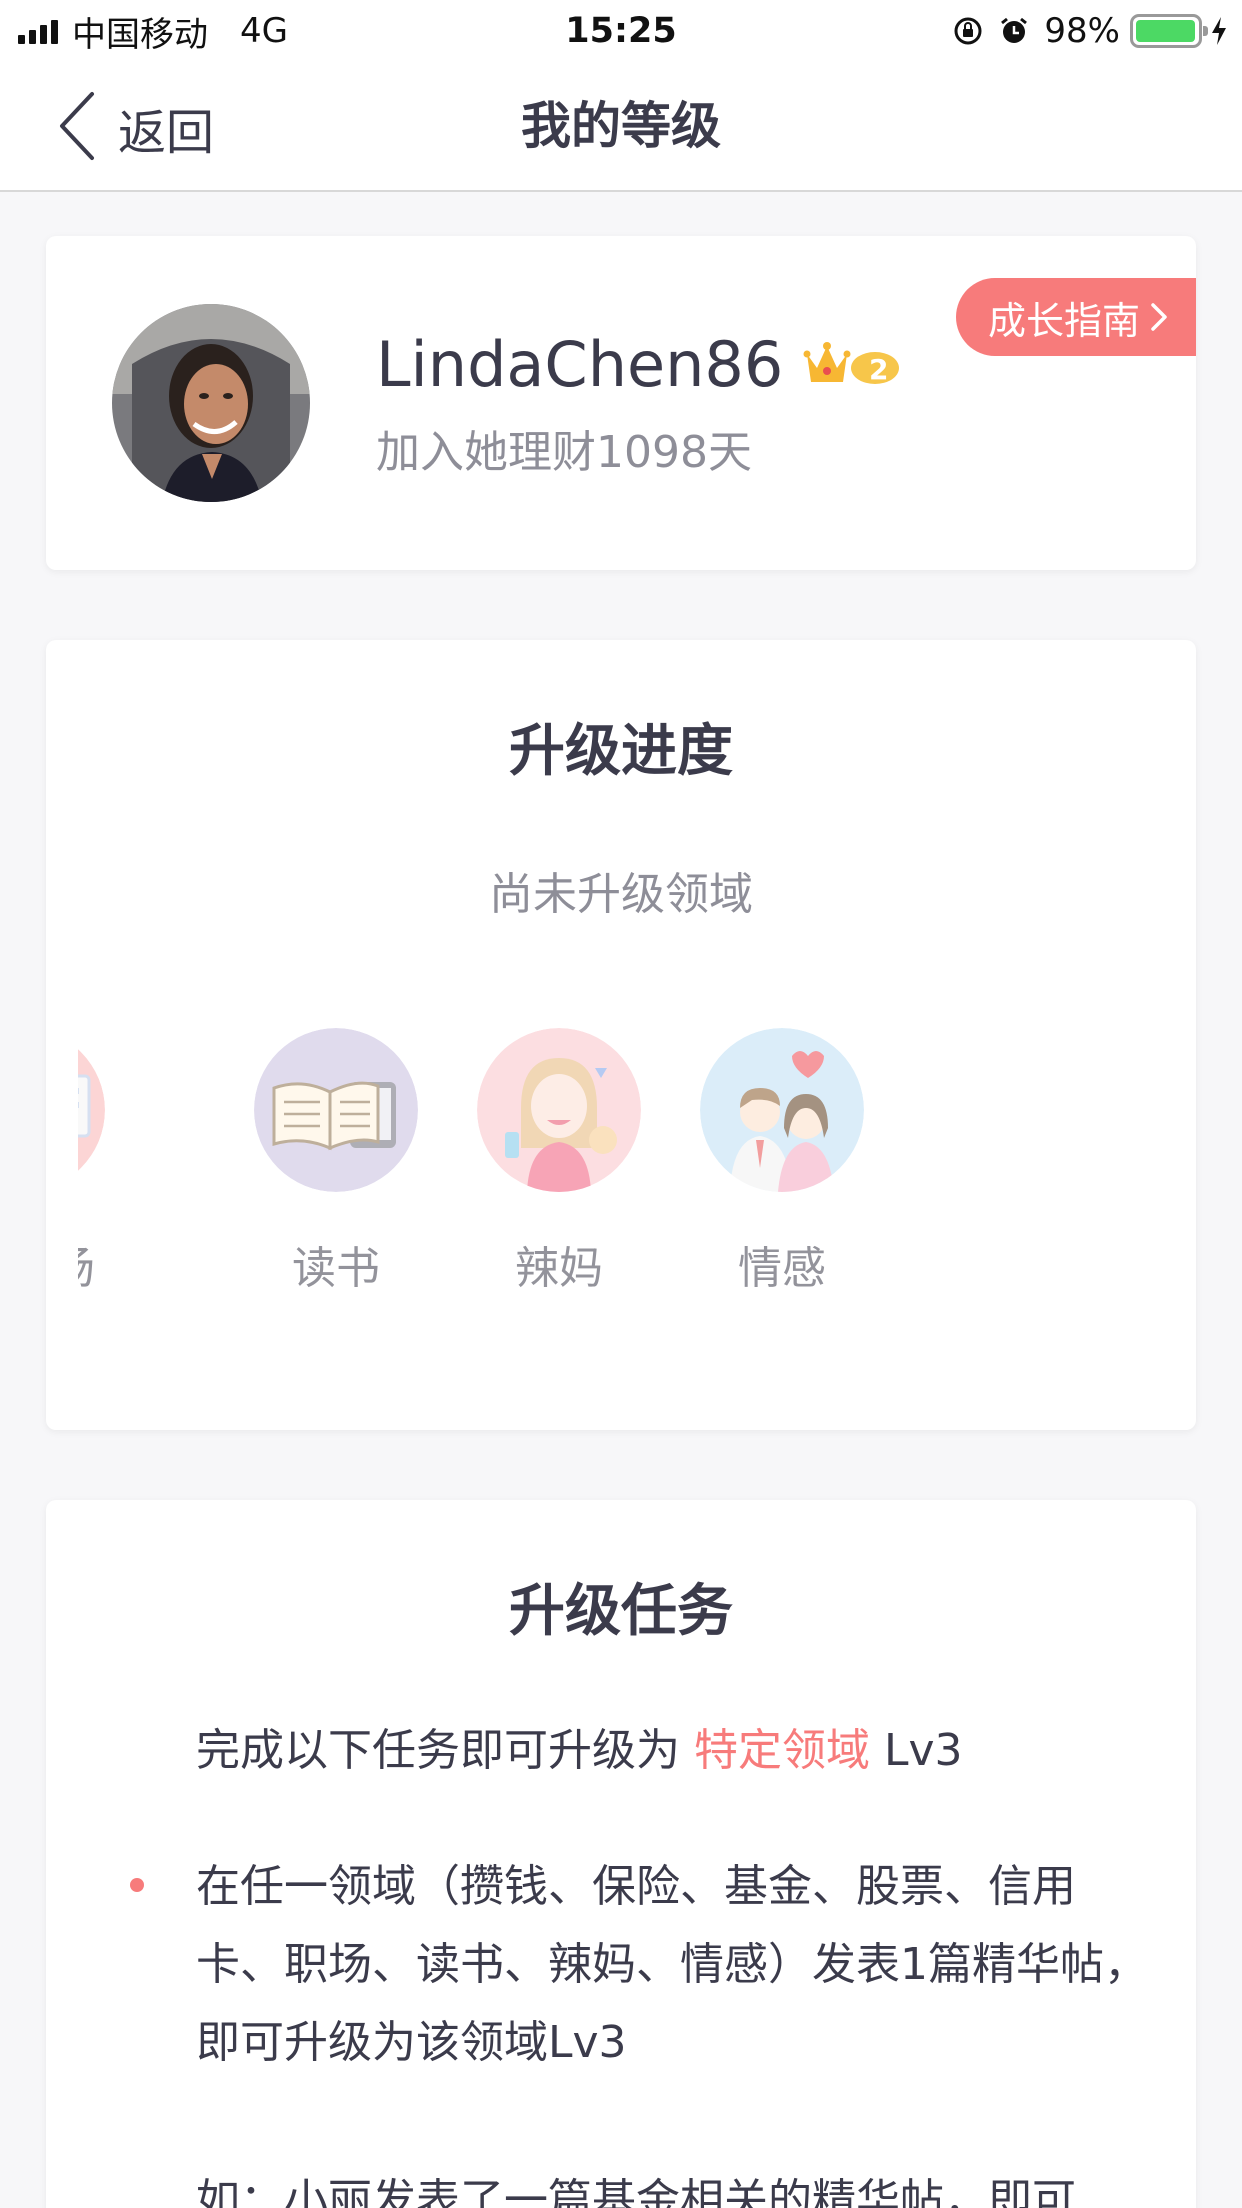  What do you see at coordinates (782, 1750) in the screenshot?
I see `task-intro-highlight: 特定领域` at bounding box center [782, 1750].